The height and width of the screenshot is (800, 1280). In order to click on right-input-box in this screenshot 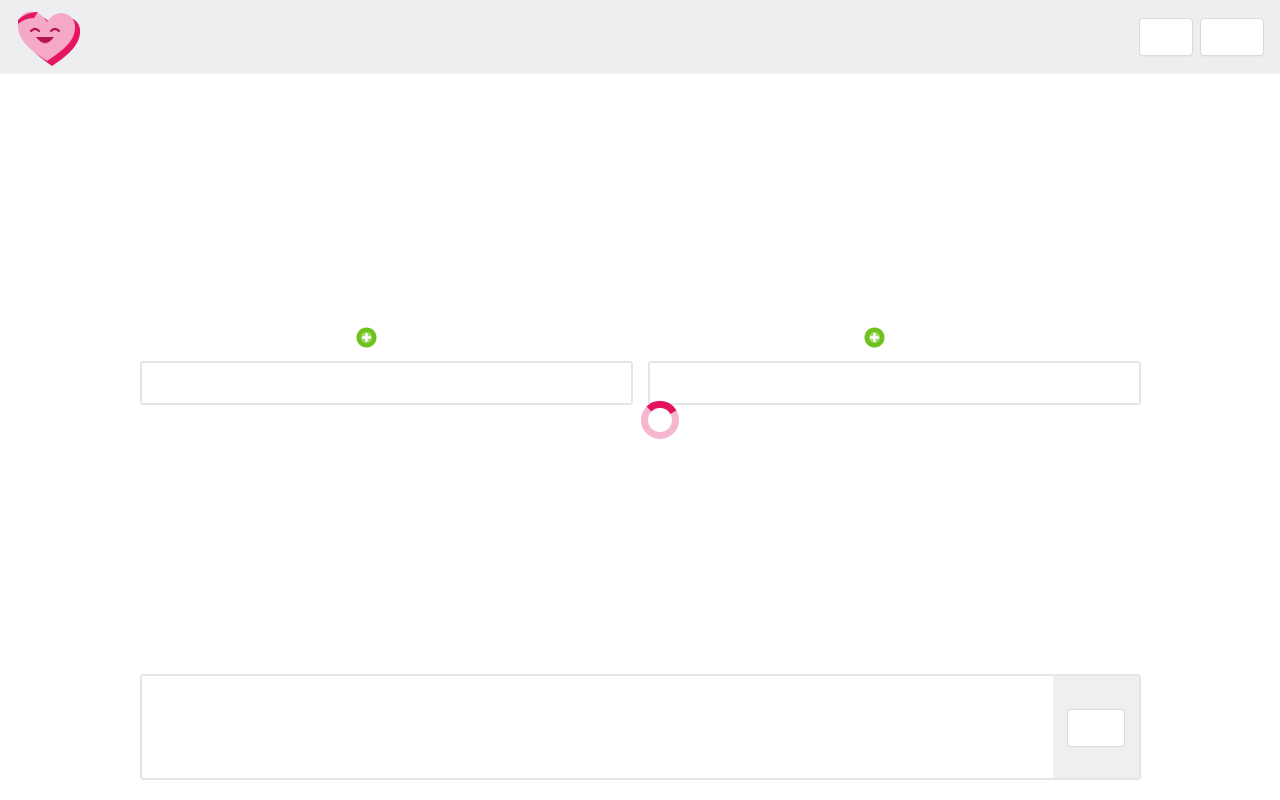, I will do `click(894, 383)`.